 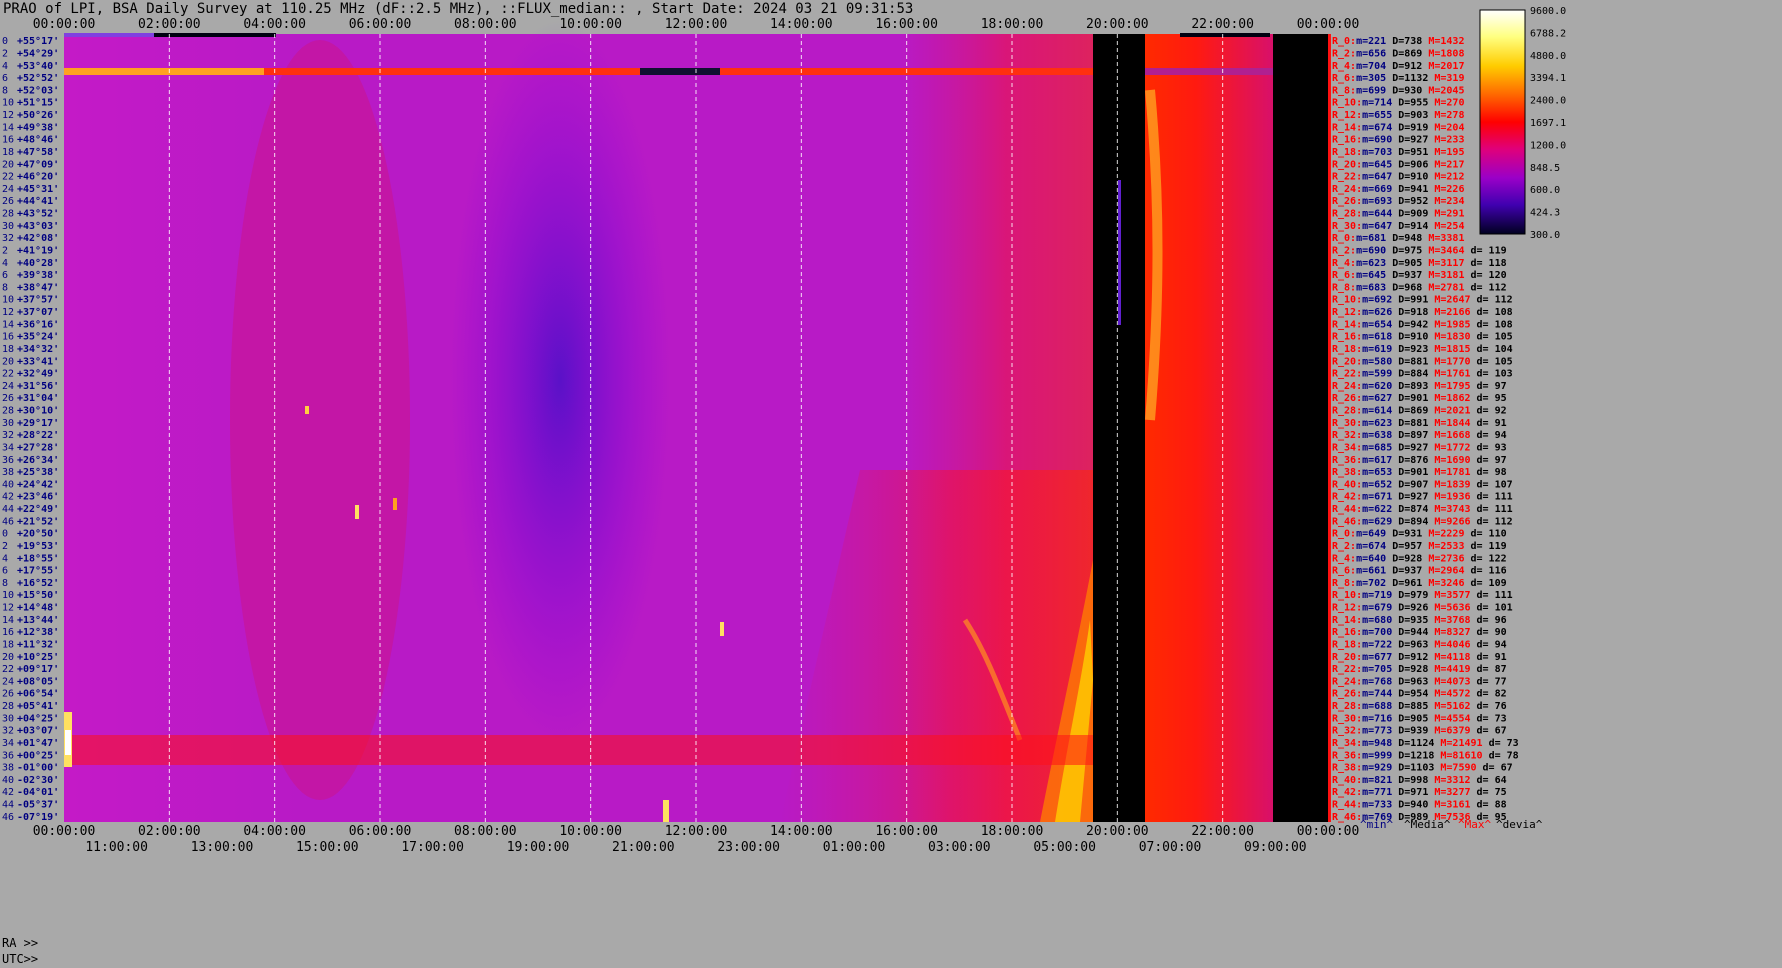 I want to click on row-declination: +52°03', so click(x=38, y=90).